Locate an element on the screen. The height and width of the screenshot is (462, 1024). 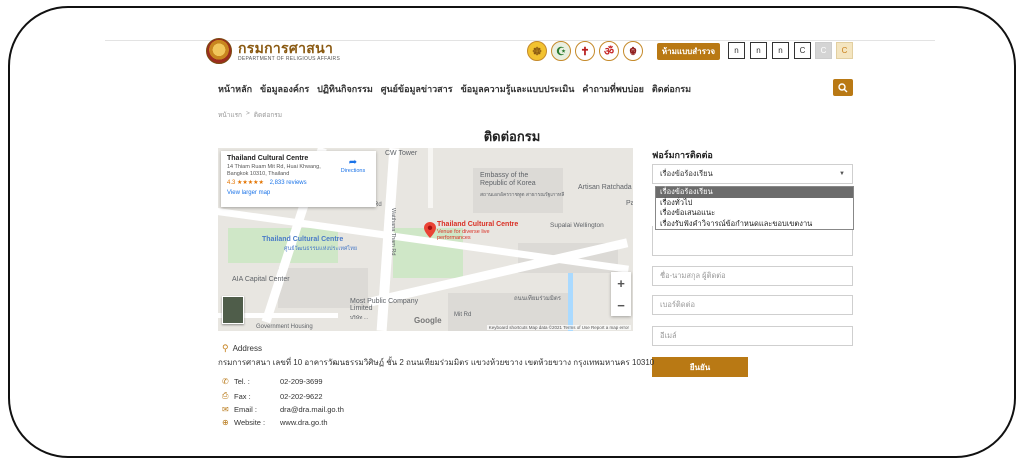
topic-select: เรื่องข้อร้องเรียน ▼ is located at coordinates (752, 174).